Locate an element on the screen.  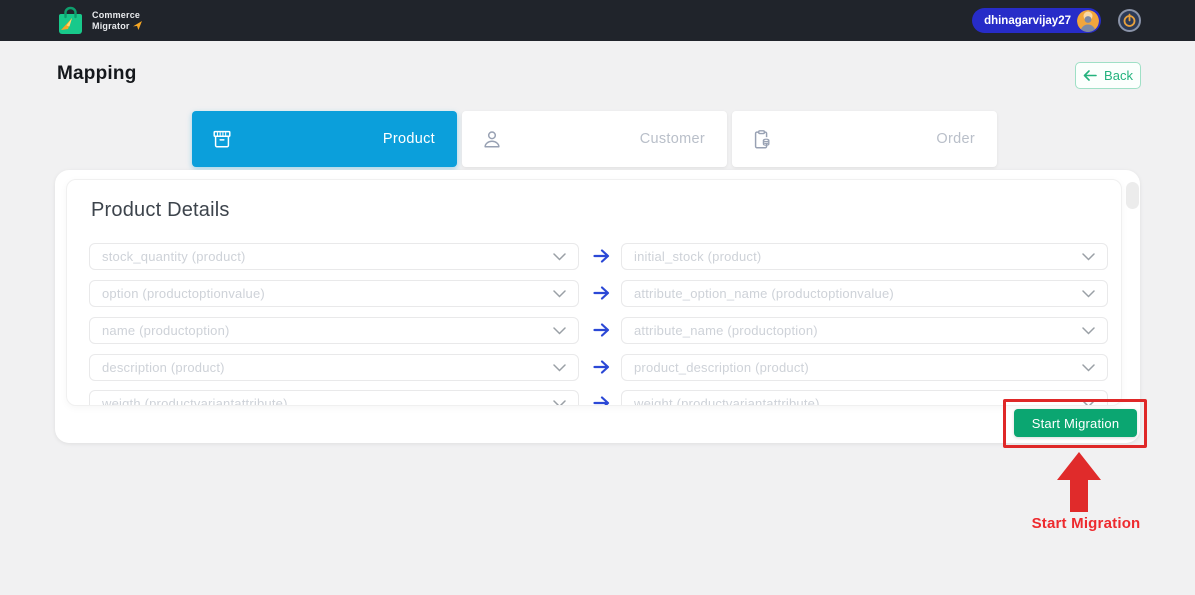
source-field-value: stock_quantity (product) is located at coordinates (174, 256).